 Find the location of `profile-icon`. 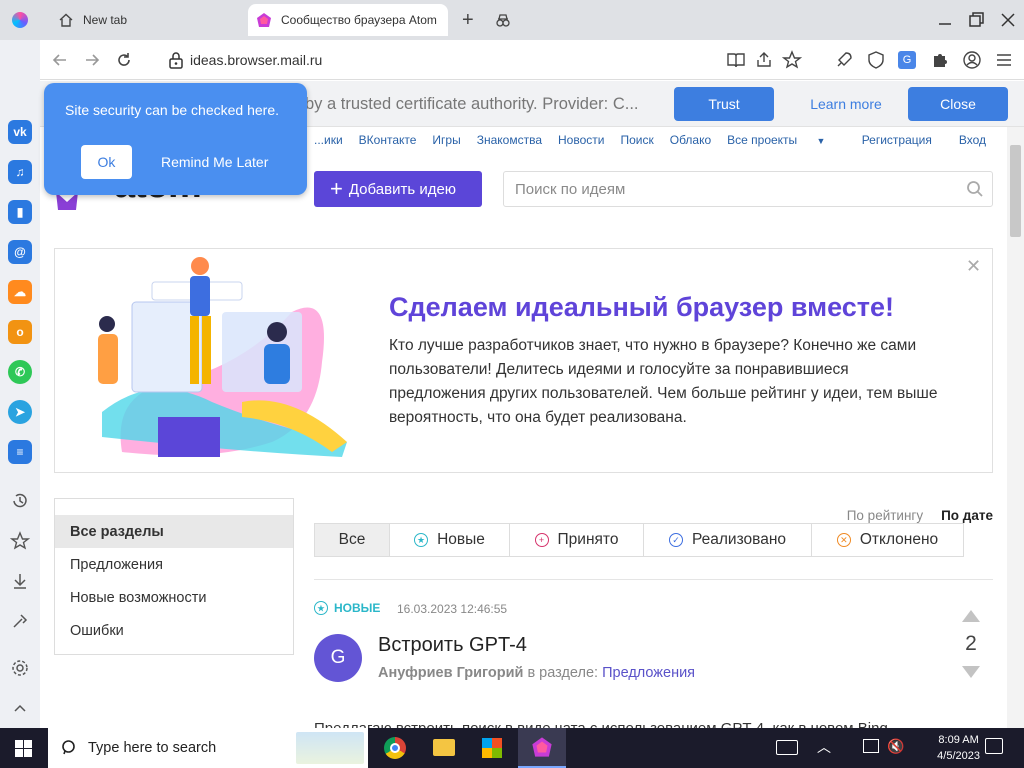

profile-icon is located at coordinates (972, 60).